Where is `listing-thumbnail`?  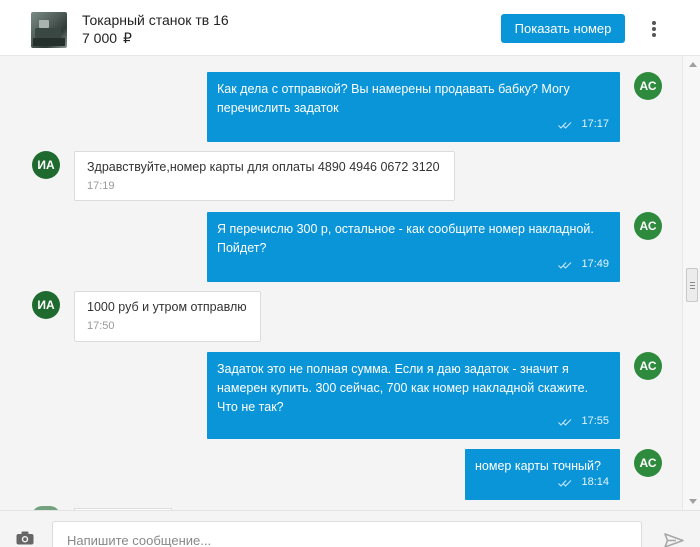 listing-thumbnail is located at coordinates (49, 30).